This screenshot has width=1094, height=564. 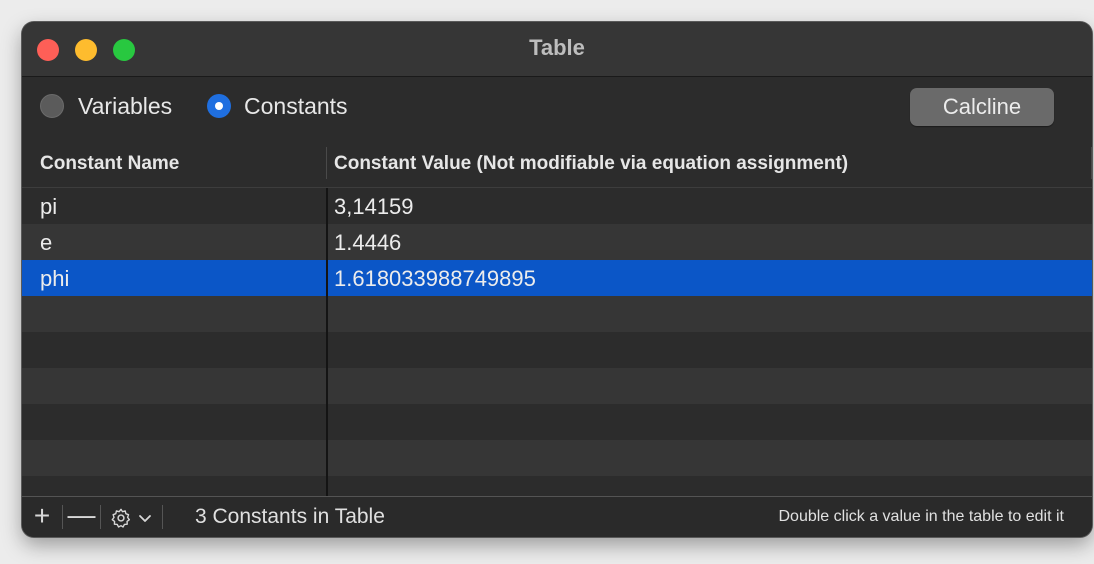 I want to click on cell-constant-value: 3,14159, so click(x=374, y=207).